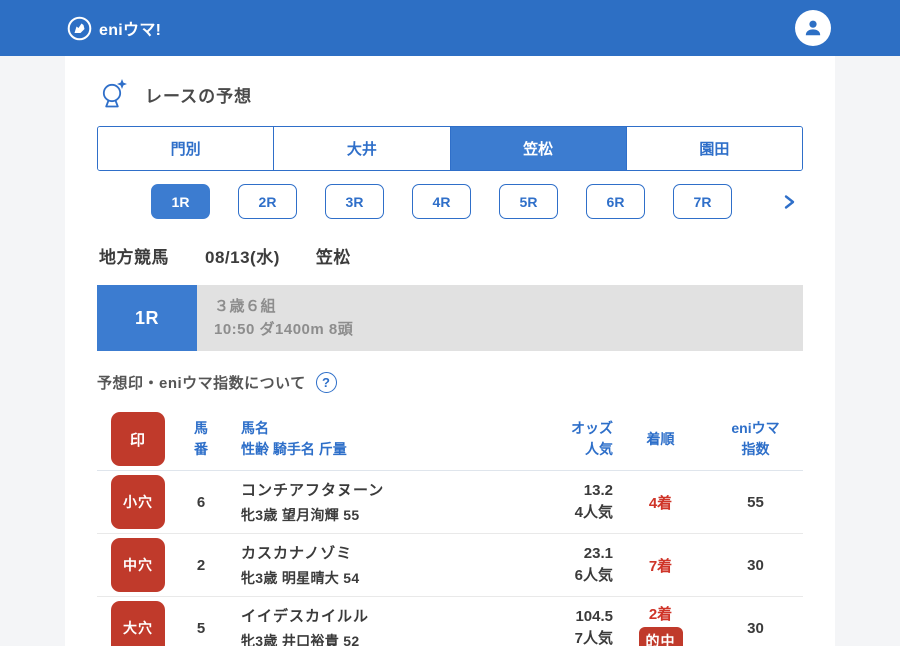 The image size is (900, 646). What do you see at coordinates (354, 201) in the screenshot?
I see `race-button-3r: 3R` at bounding box center [354, 201].